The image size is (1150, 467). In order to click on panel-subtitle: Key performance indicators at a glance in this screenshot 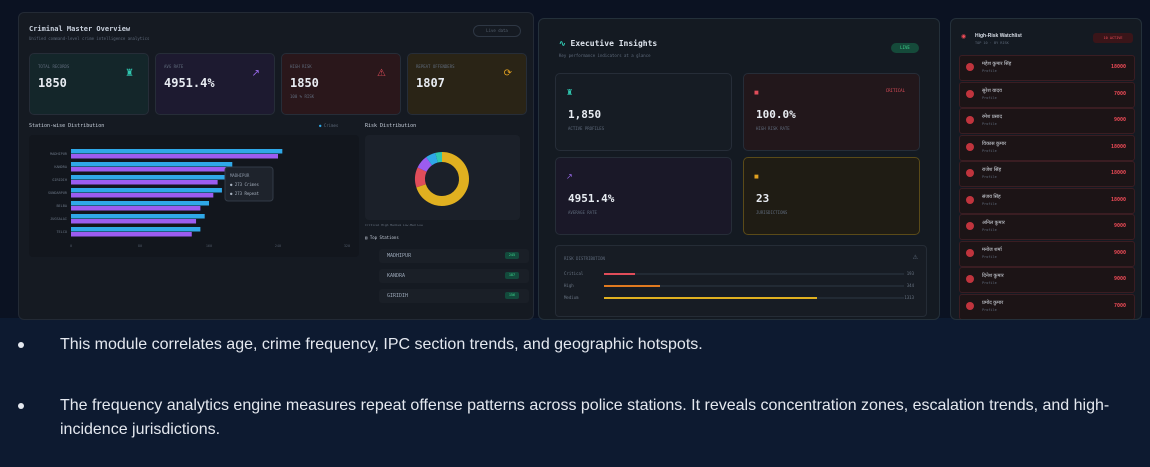, I will do `click(605, 55)`.